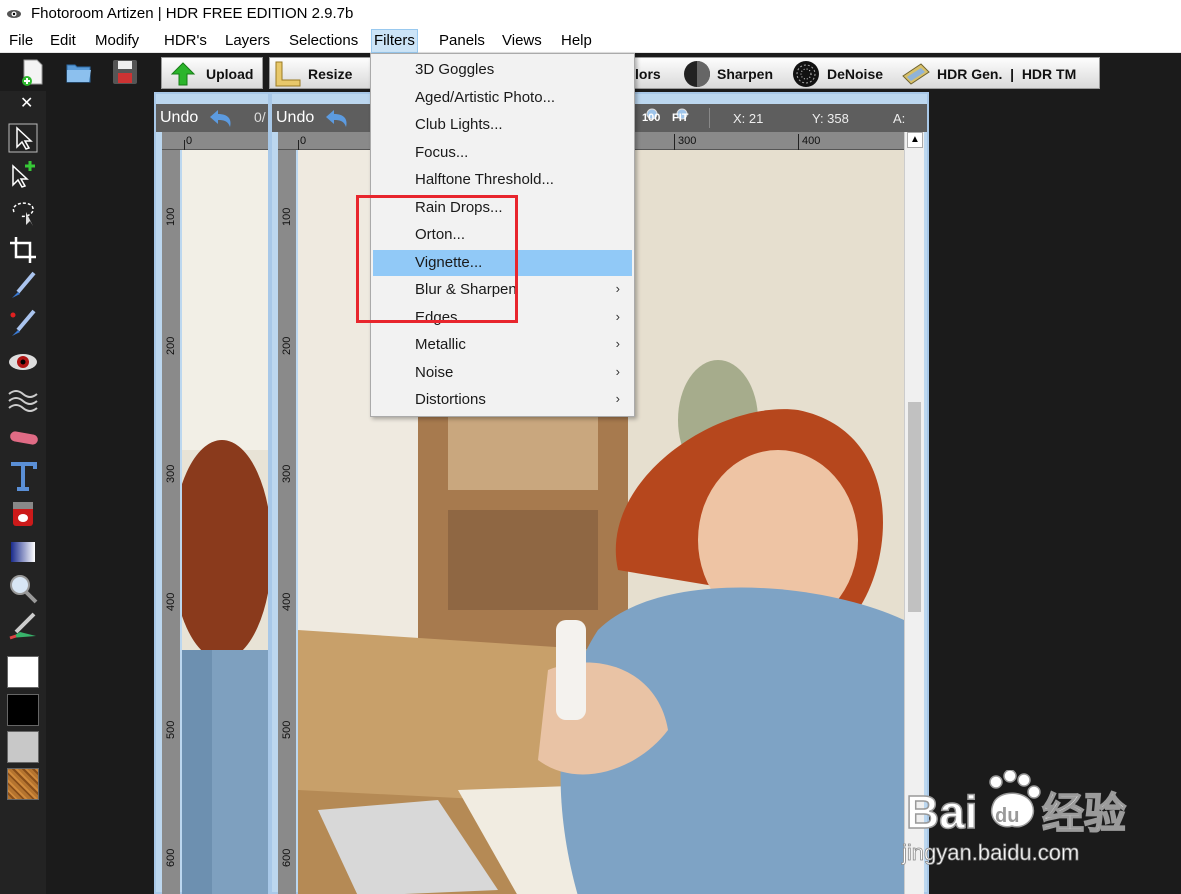 The width and height of the screenshot is (1181, 894). What do you see at coordinates (23, 324) in the screenshot?
I see `pencil-icon` at bounding box center [23, 324].